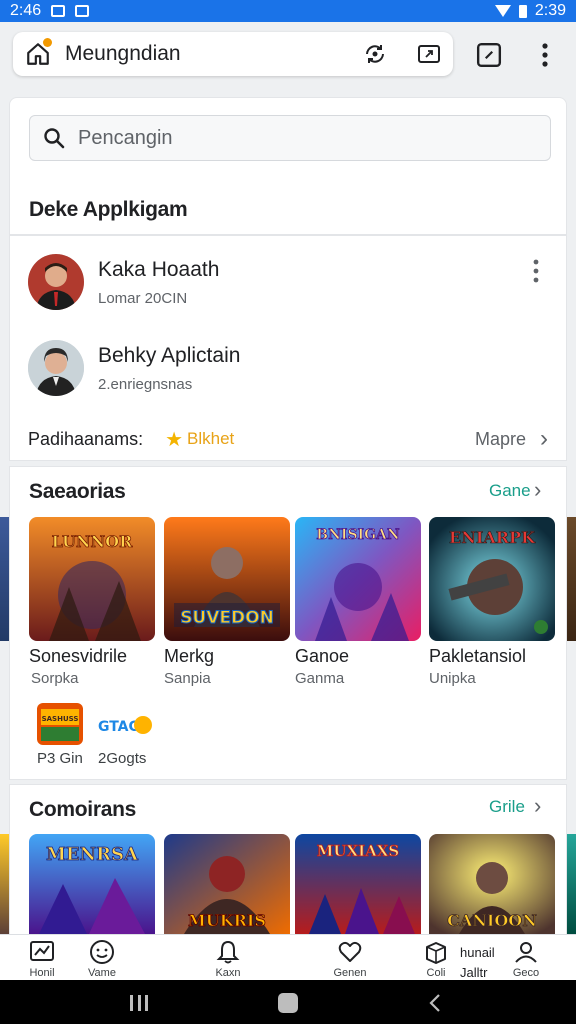 The height and width of the screenshot is (1024, 576). Describe the element at coordinates (145, 384) in the screenshot. I see `user-subtitle: 2.enriegnsnas` at that location.